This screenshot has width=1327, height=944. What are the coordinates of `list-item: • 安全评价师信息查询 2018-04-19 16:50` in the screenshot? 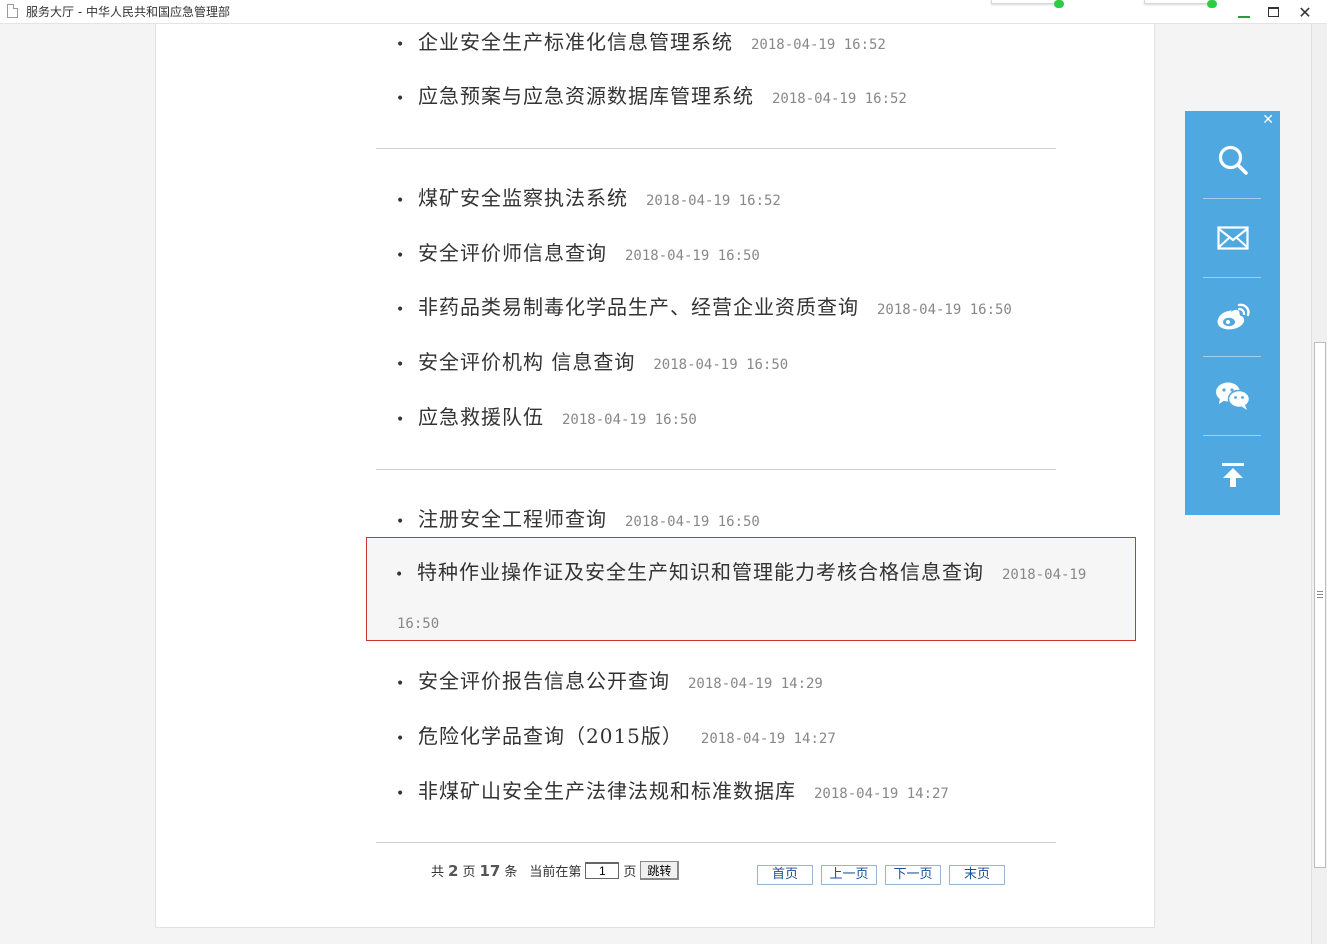 It's located at (578, 251).